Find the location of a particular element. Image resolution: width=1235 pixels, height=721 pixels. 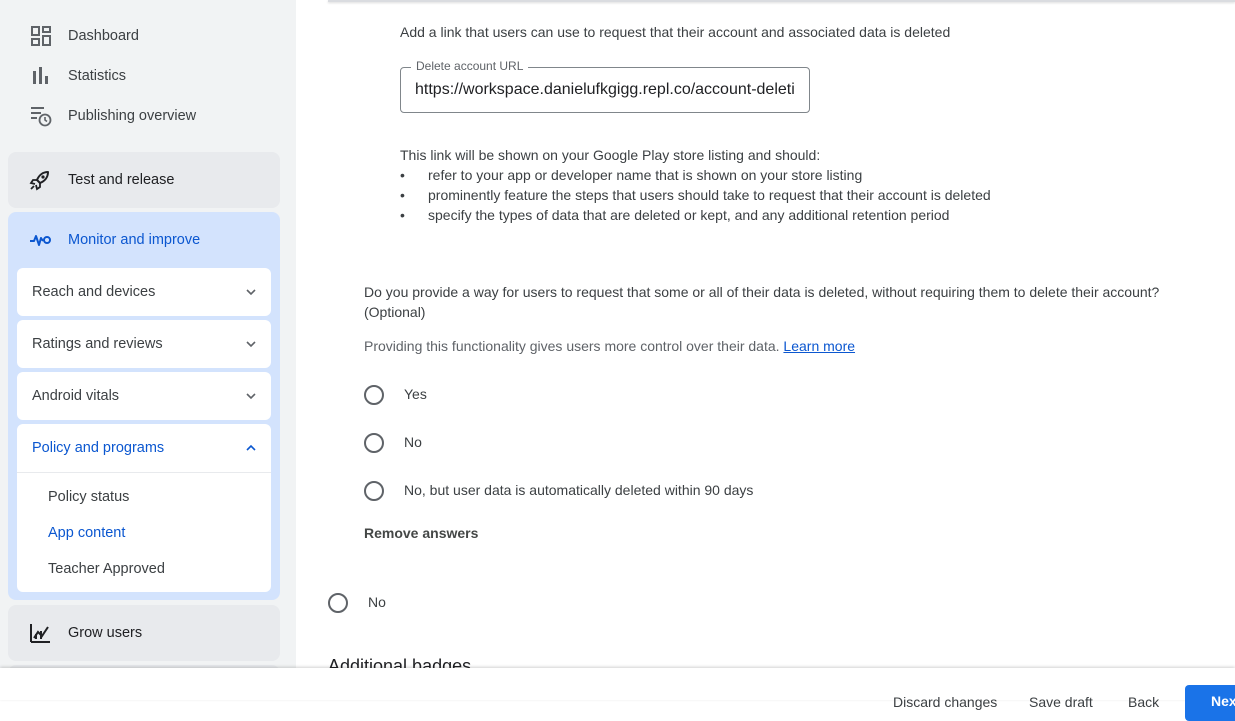

learn-more-link: Learn more is located at coordinates (819, 346).